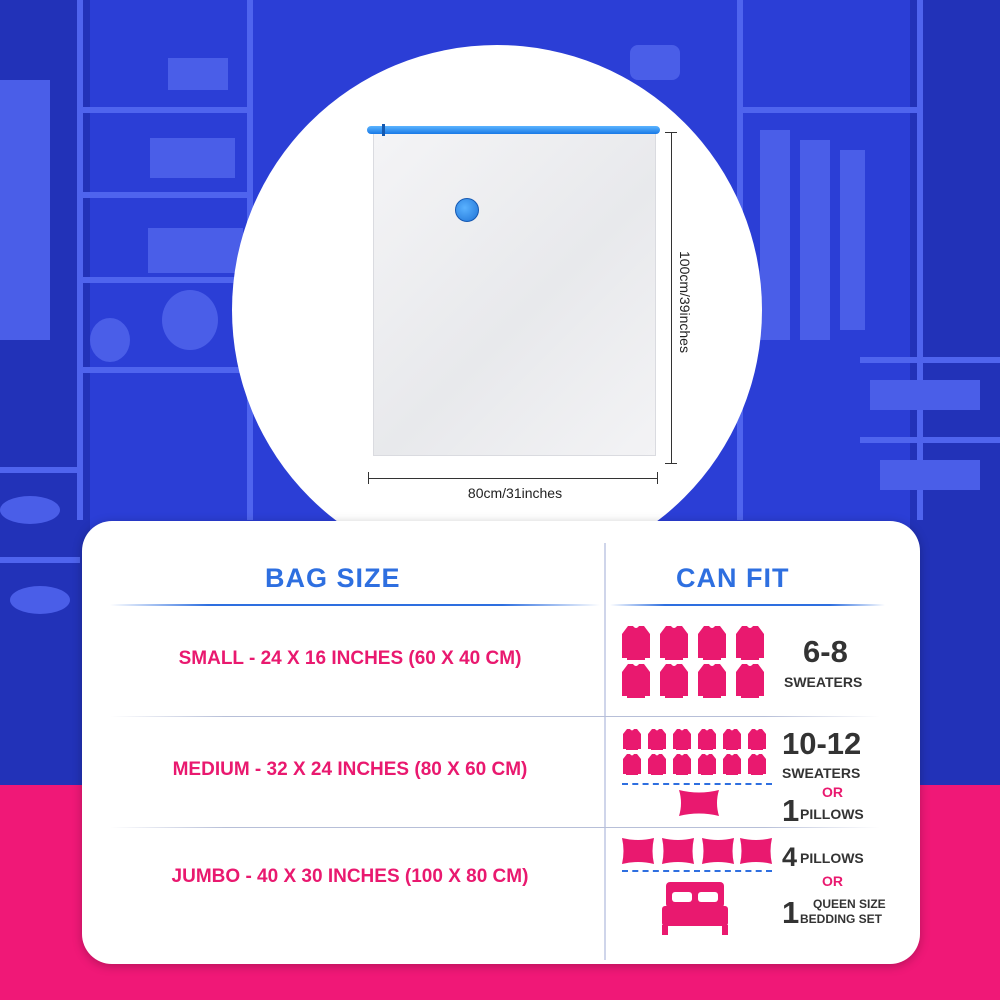 The image size is (1000, 1000). What do you see at coordinates (832, 858) in the screenshot?
I see `jumbo-fit-unit: PILLOWS` at bounding box center [832, 858].